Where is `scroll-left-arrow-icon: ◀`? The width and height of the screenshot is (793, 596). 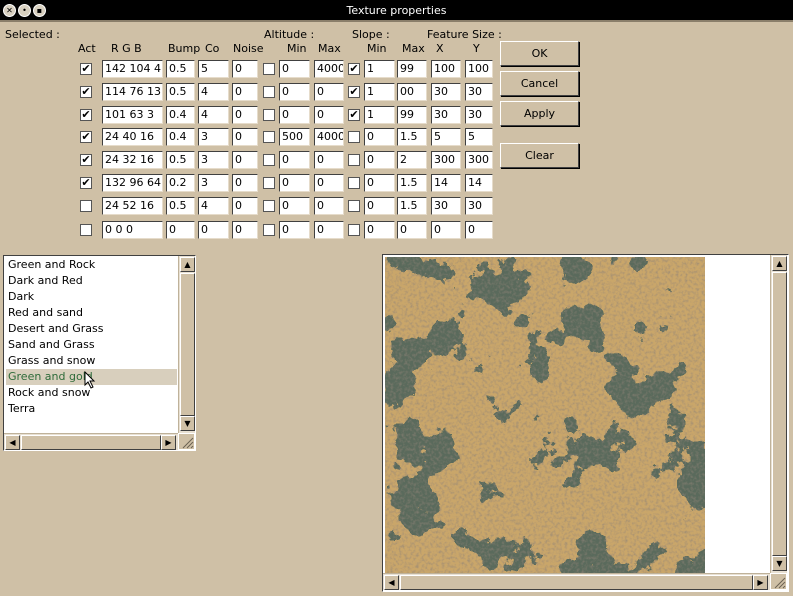 scroll-left-arrow-icon: ◀ is located at coordinates (12, 442).